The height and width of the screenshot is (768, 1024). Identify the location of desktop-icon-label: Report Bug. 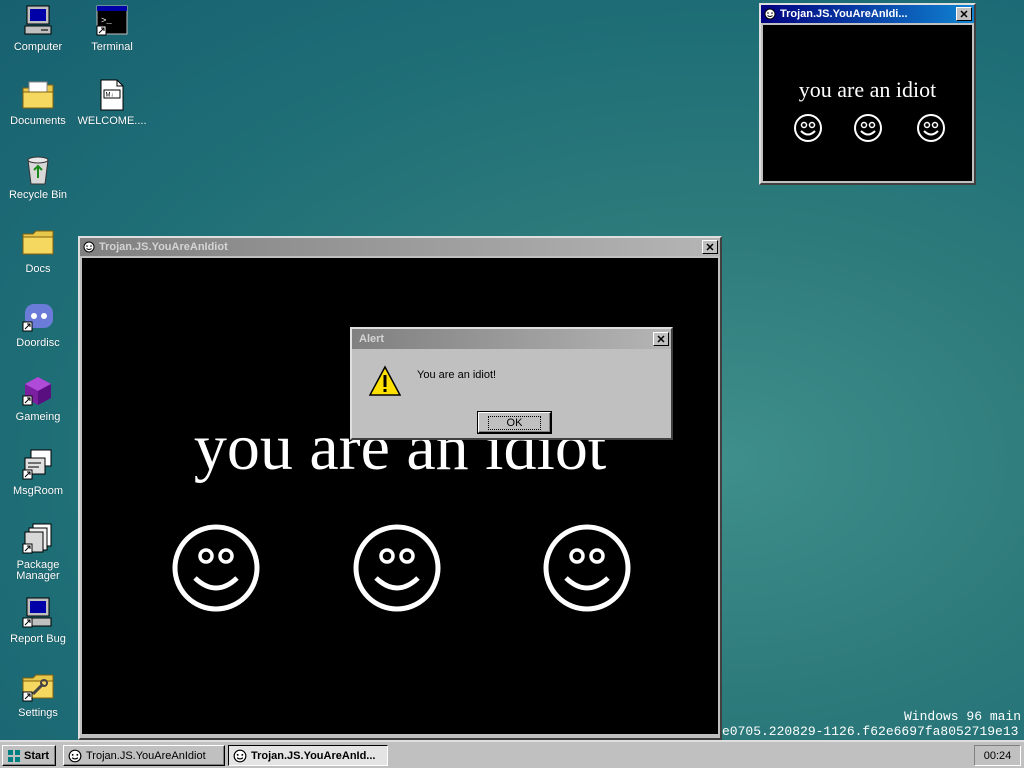
(38, 639).